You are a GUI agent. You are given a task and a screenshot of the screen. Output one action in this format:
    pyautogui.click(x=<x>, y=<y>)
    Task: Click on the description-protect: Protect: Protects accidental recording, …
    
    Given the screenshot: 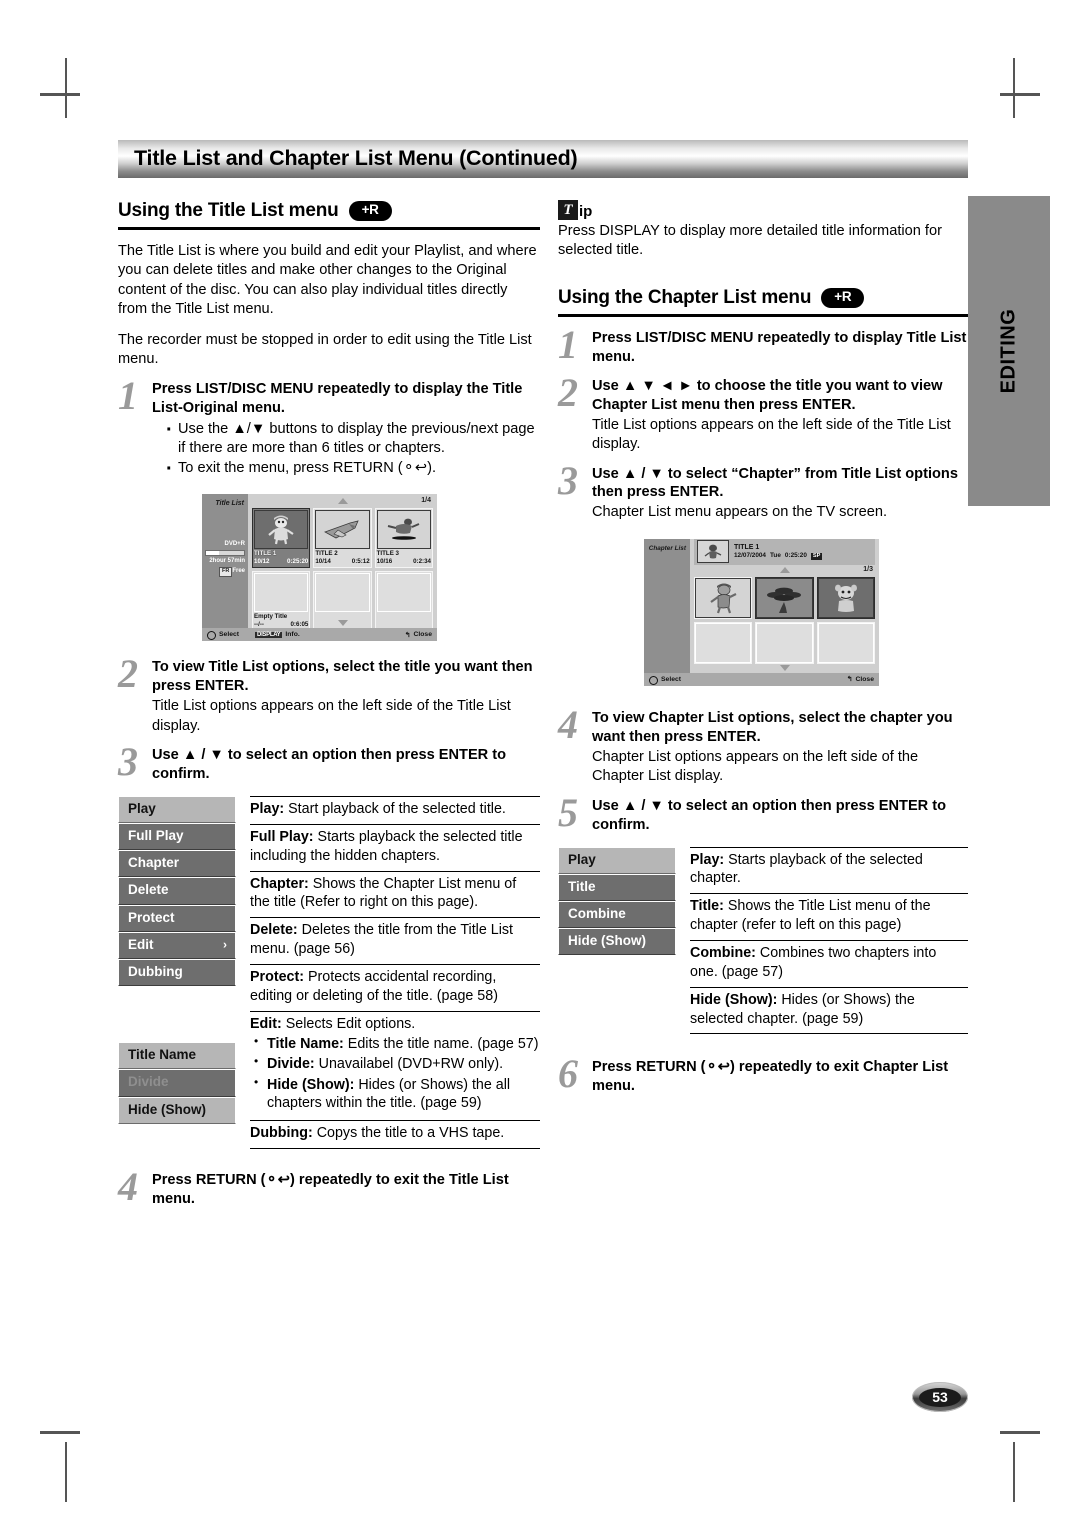 What is the action you would take?
    pyautogui.click(x=395, y=987)
    